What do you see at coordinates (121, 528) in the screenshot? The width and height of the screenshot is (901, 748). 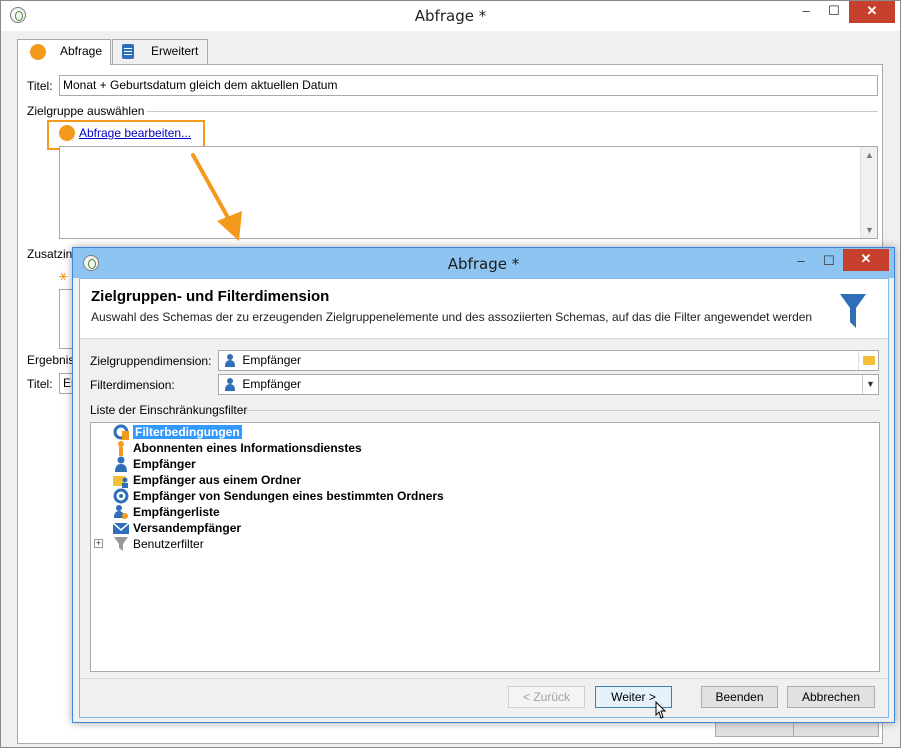 I see `envelope-icon` at bounding box center [121, 528].